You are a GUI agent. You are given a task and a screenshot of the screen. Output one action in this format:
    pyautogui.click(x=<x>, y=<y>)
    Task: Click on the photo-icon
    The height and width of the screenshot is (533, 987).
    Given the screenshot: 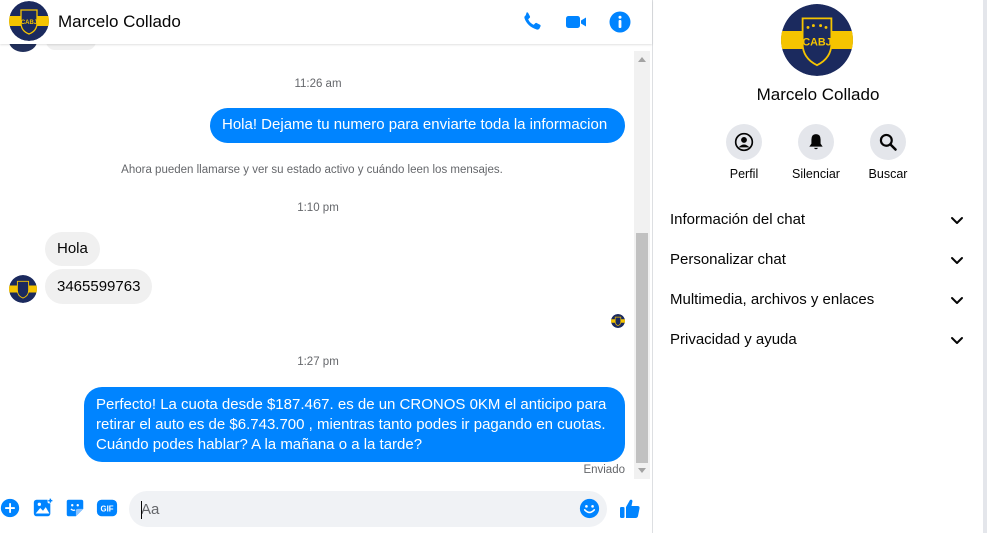 What is the action you would take?
    pyautogui.click(x=43, y=508)
    